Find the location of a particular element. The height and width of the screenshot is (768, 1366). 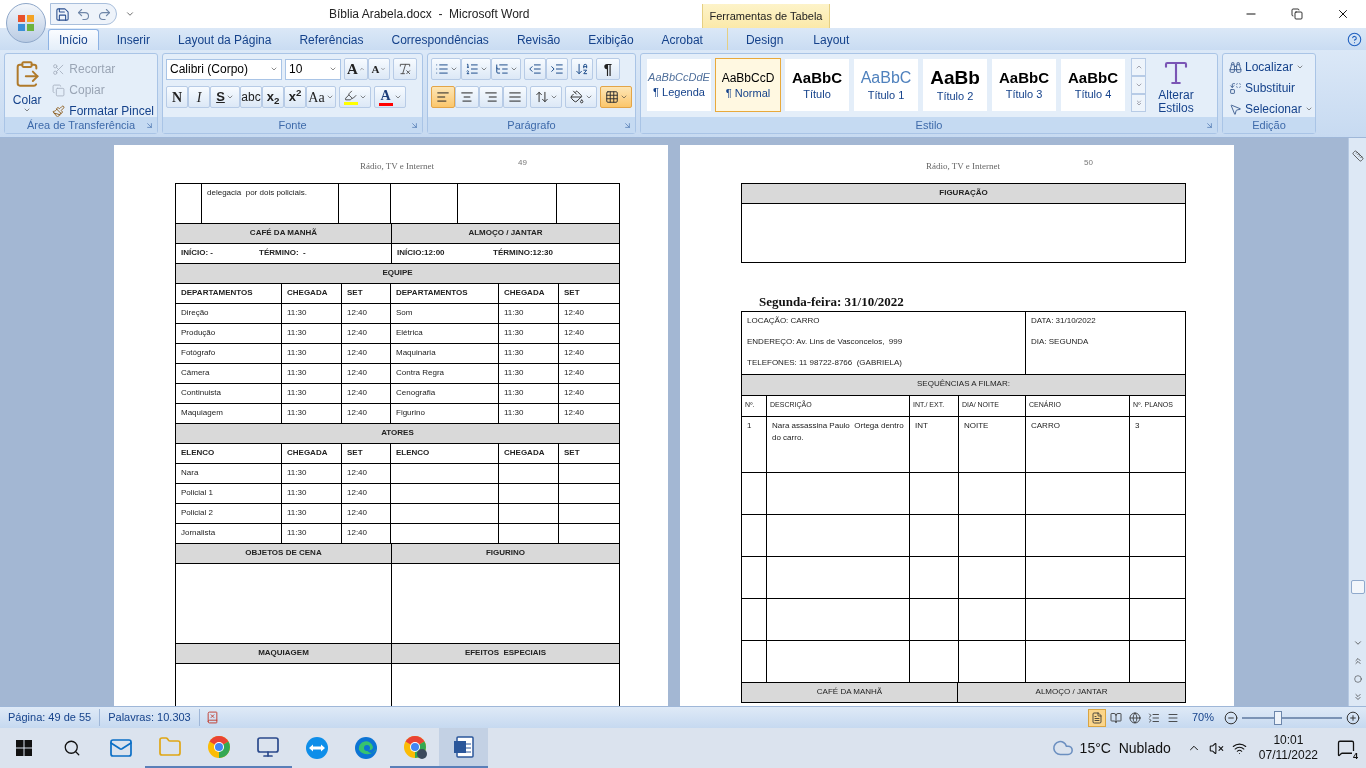

borders-button is located at coordinates (616, 97).